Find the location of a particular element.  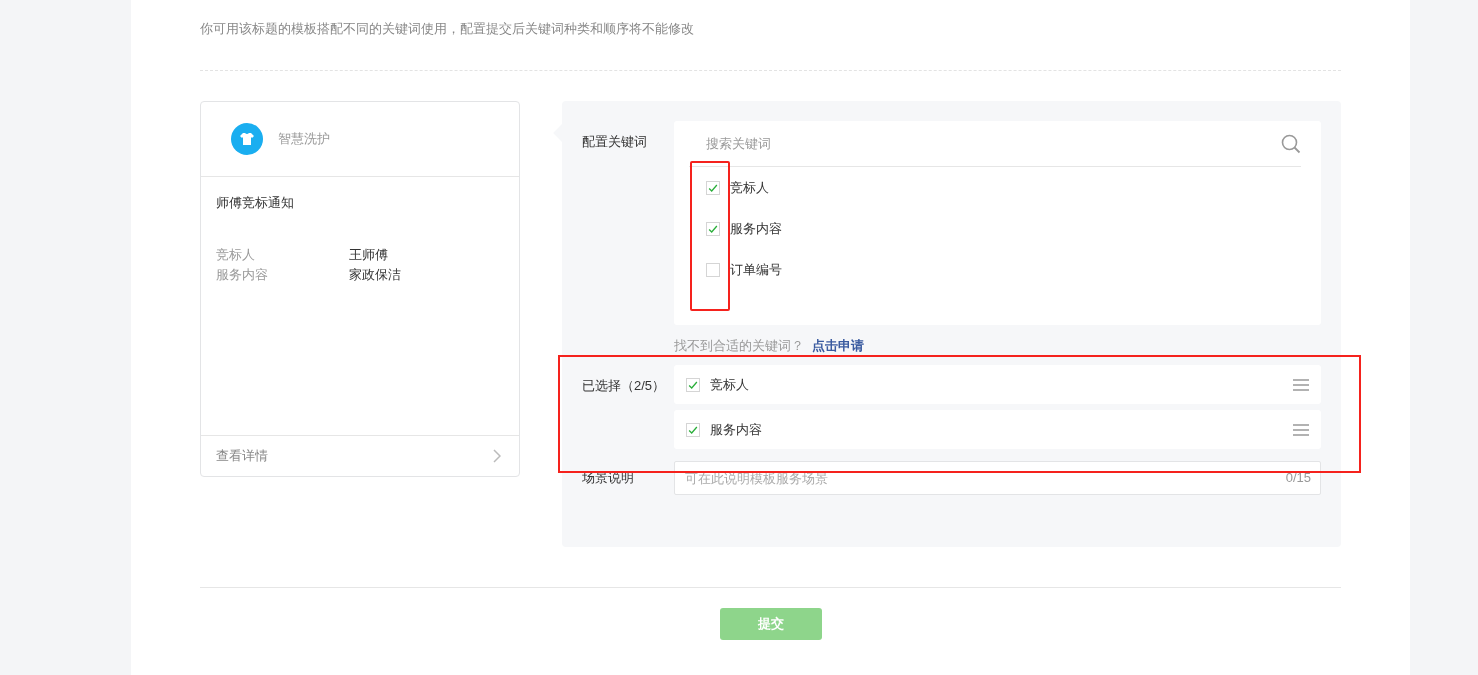

account-avatar-icon is located at coordinates (247, 139).